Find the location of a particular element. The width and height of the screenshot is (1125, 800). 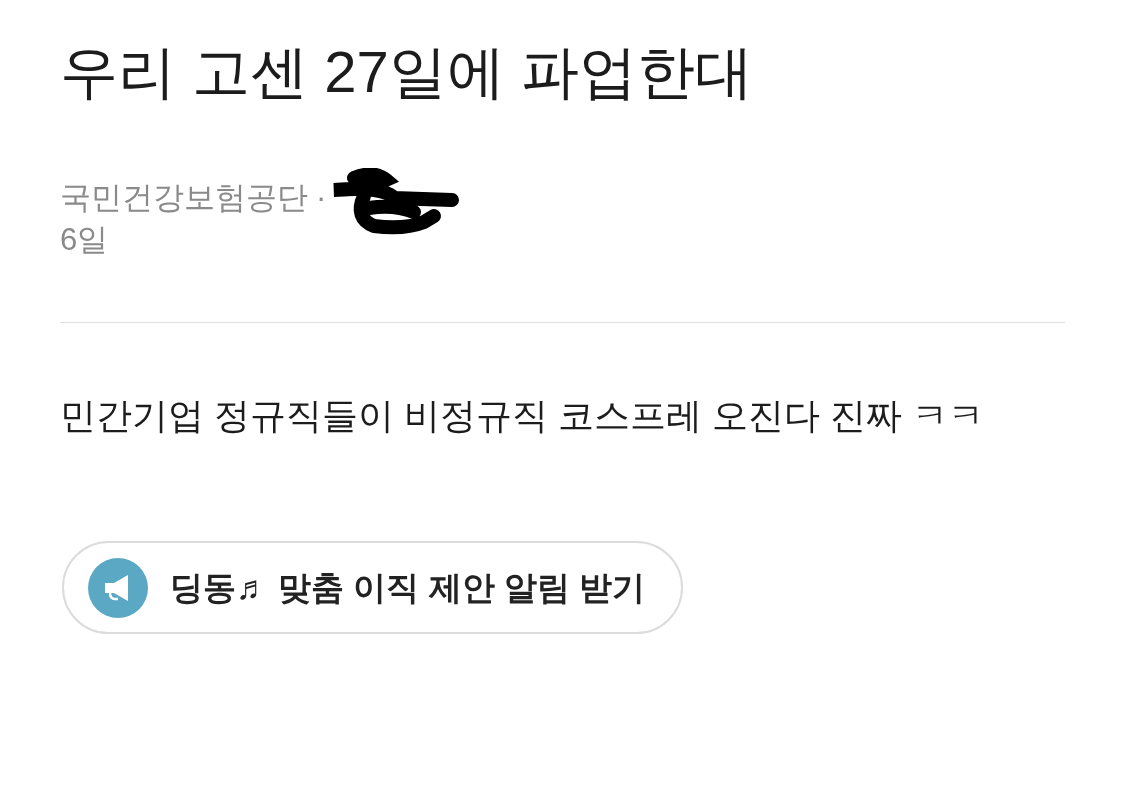

post-title: 우리 고센 27일에 파업한대 is located at coordinates (407, 72).